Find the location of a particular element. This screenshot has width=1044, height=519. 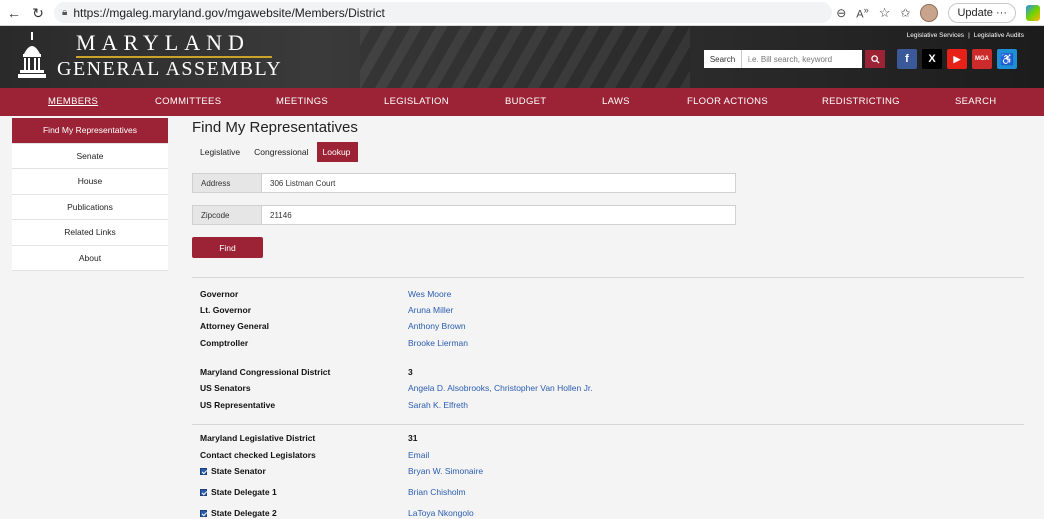

legislator-row: State Senator is located at coordinates (233, 471).